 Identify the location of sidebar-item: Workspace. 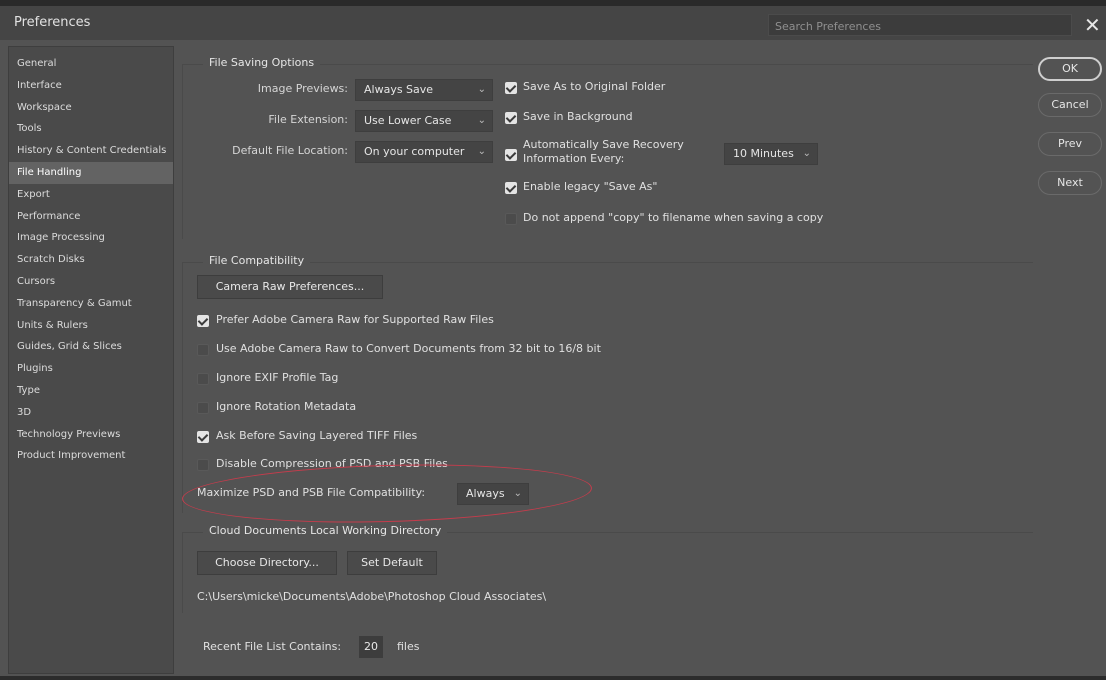
(91, 108).